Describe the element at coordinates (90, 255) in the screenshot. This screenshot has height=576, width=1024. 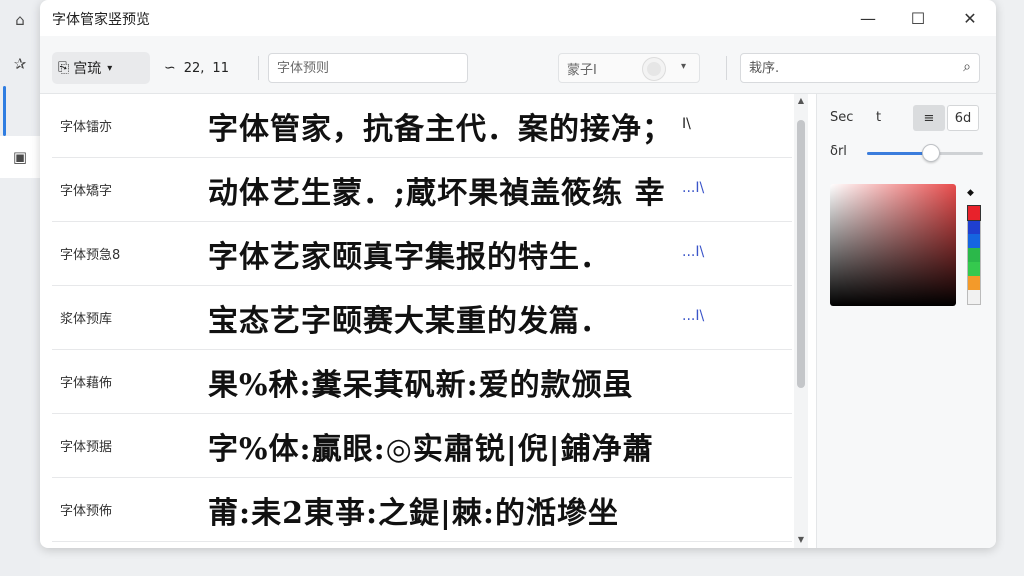
I see `font-name: 字体预急8` at that location.